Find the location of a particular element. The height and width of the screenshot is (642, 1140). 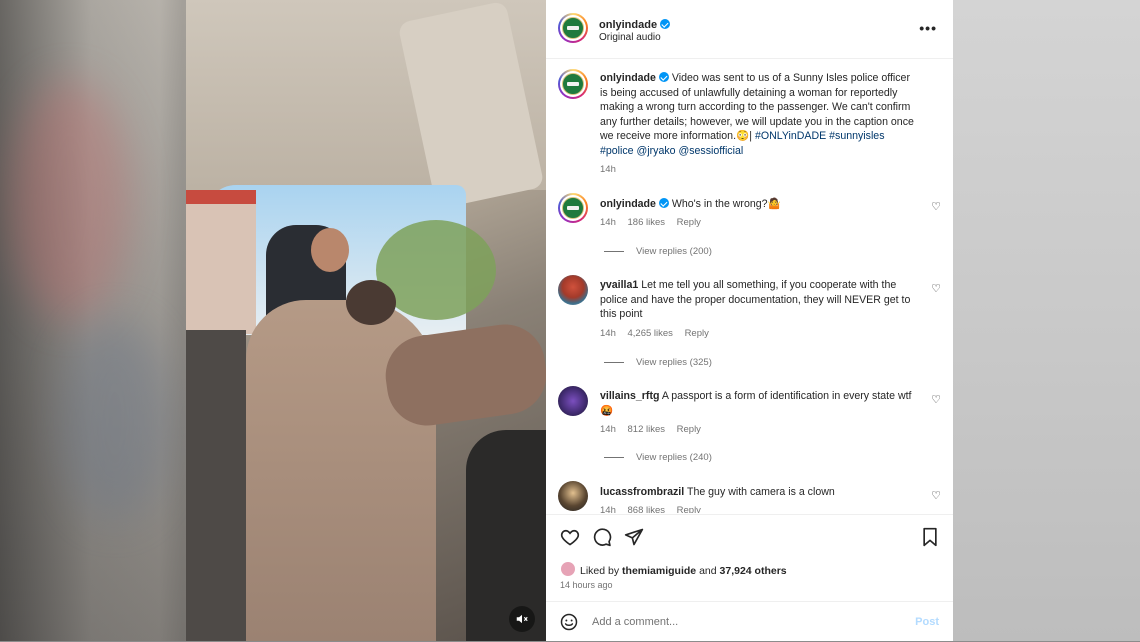

liked-by-prefix: Liked by is located at coordinates (600, 571).